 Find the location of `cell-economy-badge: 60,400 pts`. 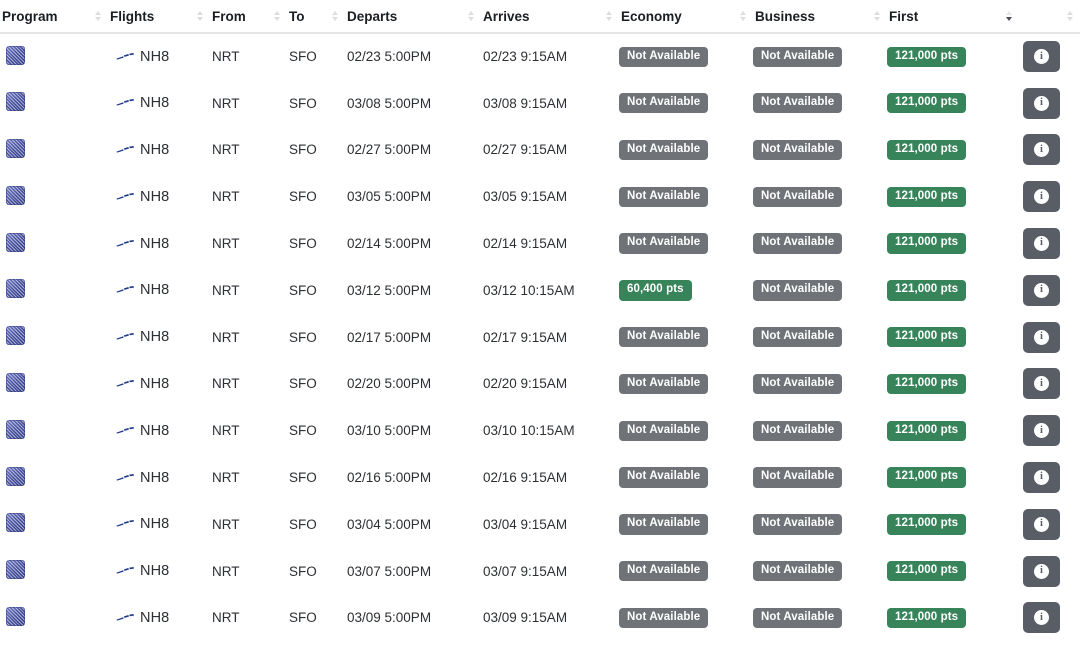

cell-economy-badge: 60,400 pts is located at coordinates (655, 290).